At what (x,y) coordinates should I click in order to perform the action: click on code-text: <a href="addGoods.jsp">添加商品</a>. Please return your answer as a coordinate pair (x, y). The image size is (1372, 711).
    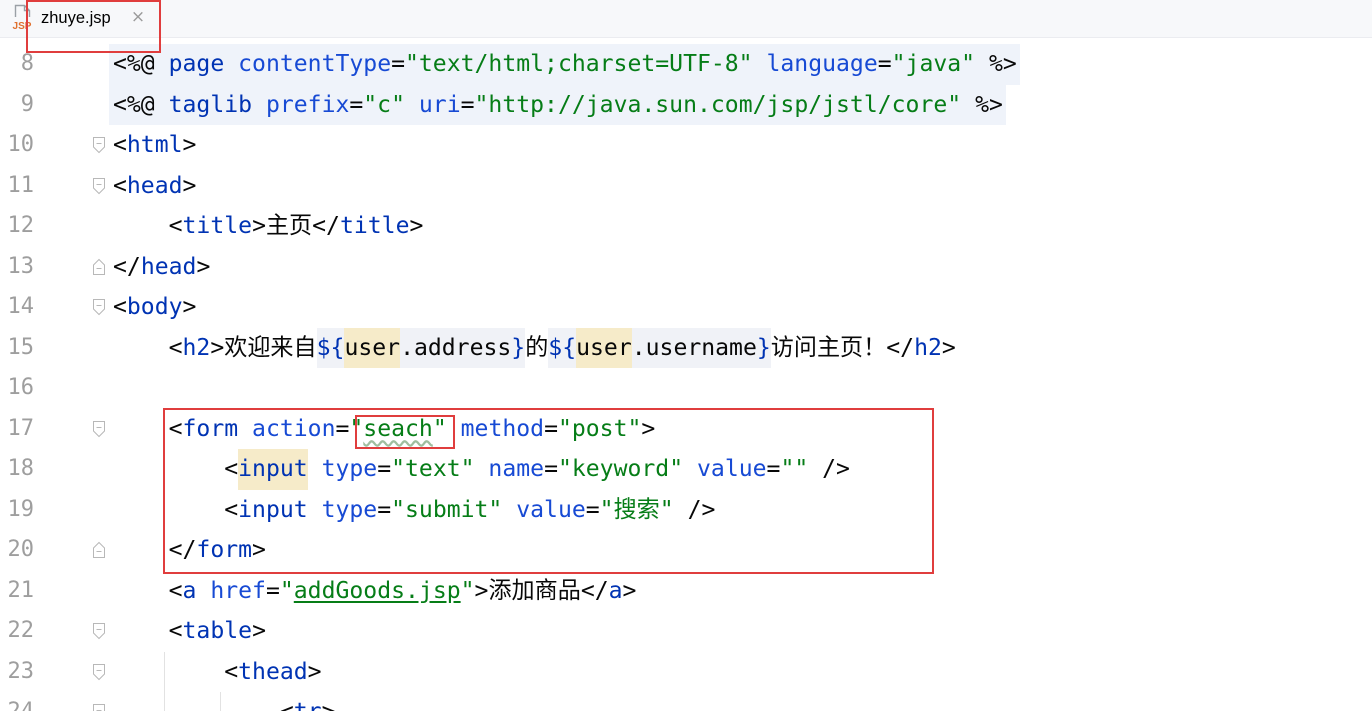
    Looking at the image, I should click on (374, 591).